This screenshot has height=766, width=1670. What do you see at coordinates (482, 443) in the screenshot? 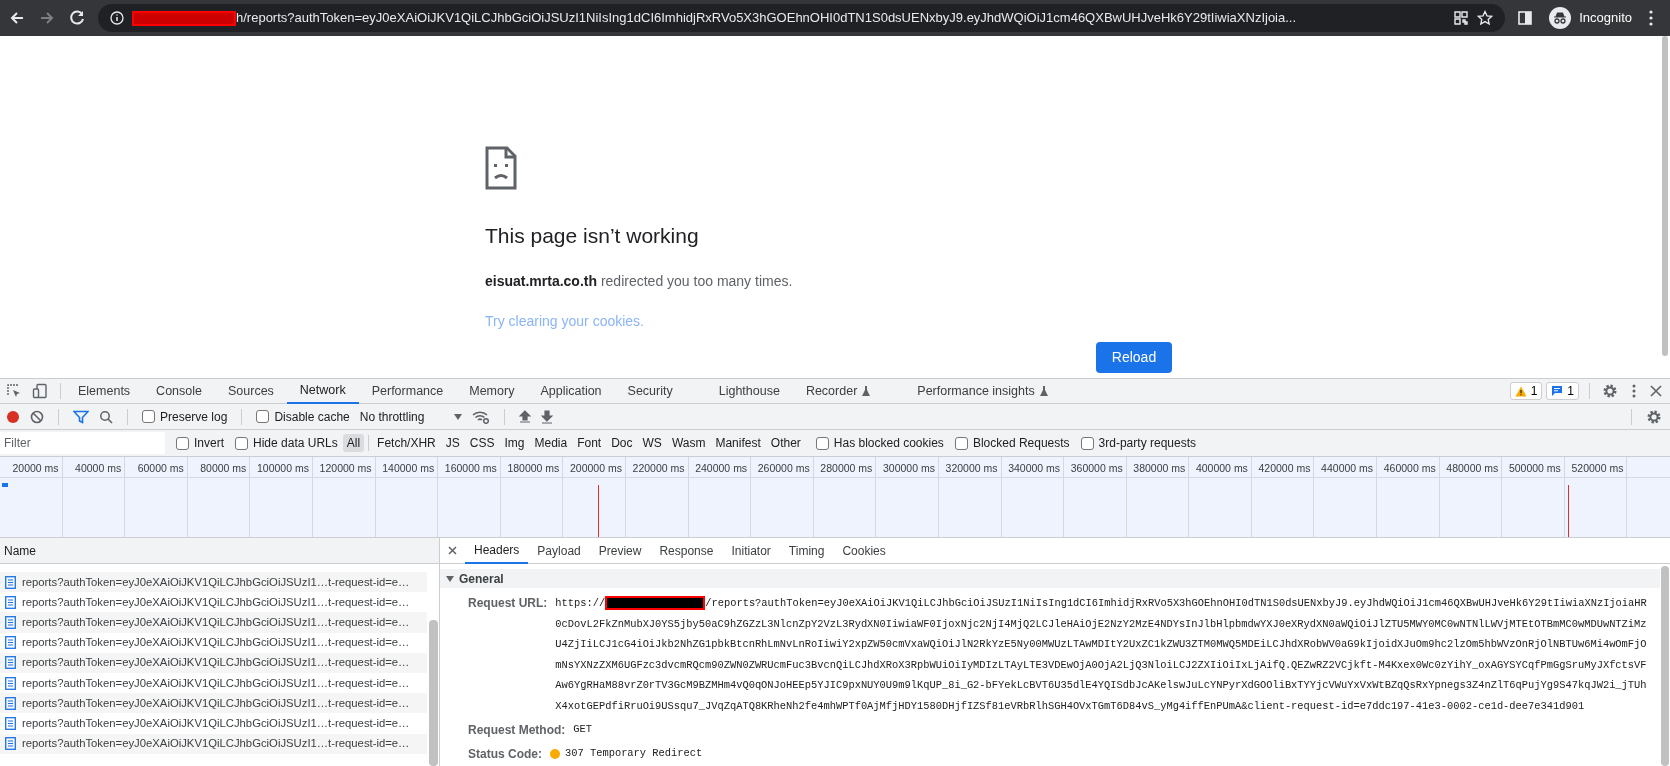
I see `resource-type-filter: CSS` at bounding box center [482, 443].